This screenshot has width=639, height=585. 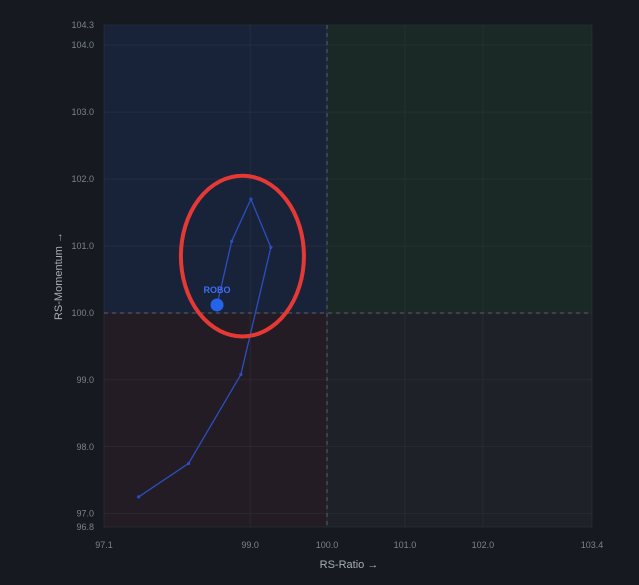 I want to click on series-head-point, so click(x=217, y=305).